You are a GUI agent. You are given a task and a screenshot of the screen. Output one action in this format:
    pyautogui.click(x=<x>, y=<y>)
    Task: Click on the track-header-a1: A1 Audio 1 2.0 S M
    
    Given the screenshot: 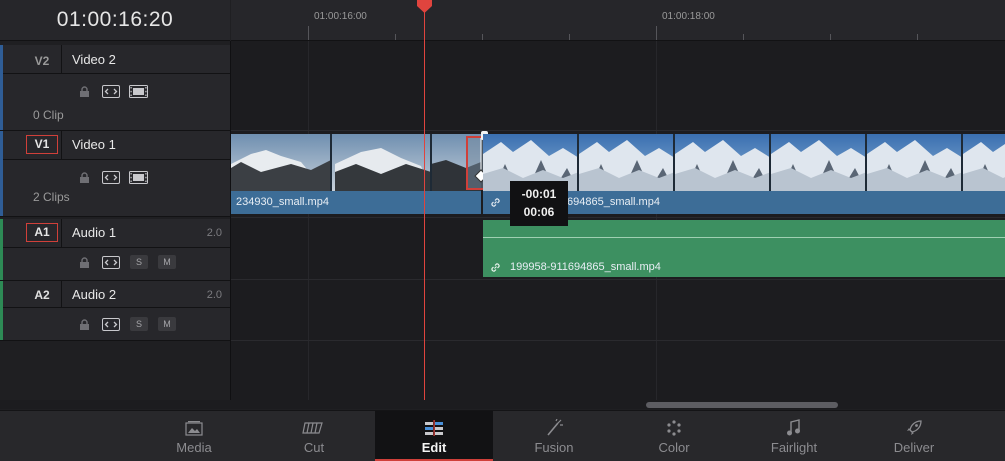 What is the action you would take?
    pyautogui.click(x=115, y=250)
    